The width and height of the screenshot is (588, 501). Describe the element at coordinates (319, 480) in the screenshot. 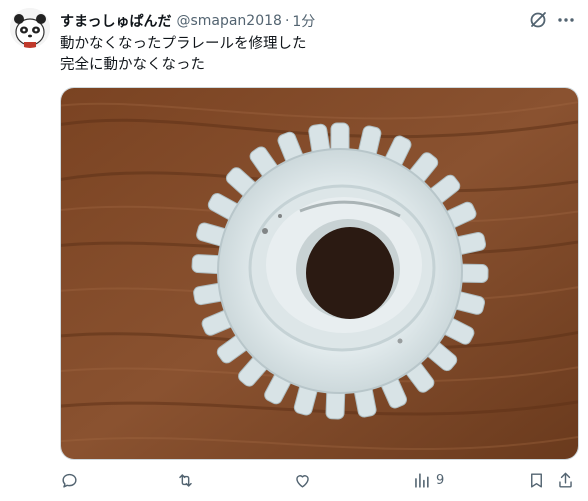

I see `action-bar: 9` at that location.